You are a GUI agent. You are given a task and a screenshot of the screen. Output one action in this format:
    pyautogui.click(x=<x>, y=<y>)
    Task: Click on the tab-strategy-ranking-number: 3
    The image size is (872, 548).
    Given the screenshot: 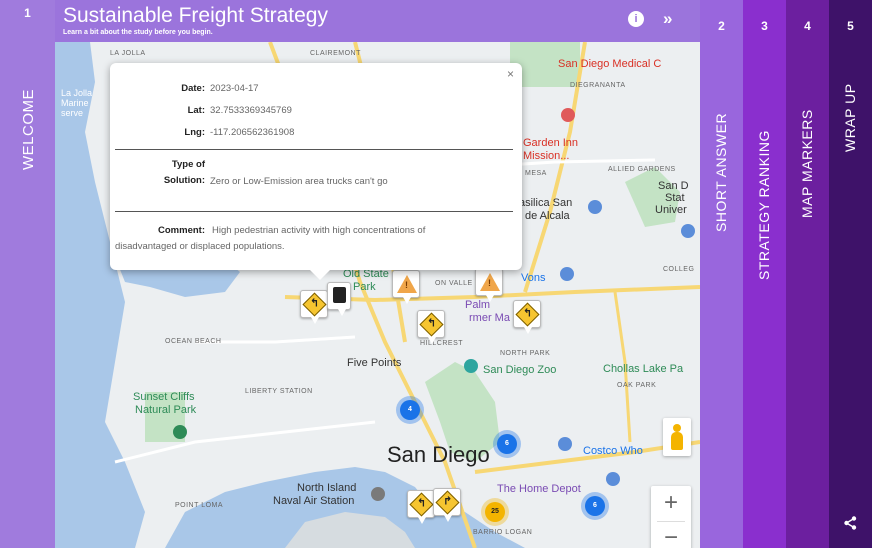 What is the action you would take?
    pyautogui.click(x=764, y=26)
    